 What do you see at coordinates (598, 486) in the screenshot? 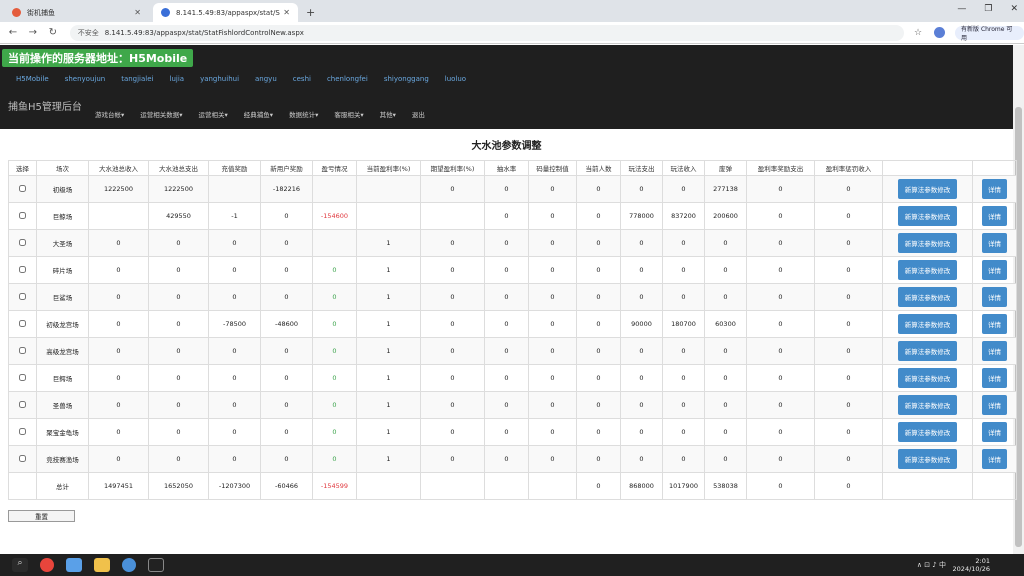
I see `total-cell: 0` at bounding box center [598, 486].